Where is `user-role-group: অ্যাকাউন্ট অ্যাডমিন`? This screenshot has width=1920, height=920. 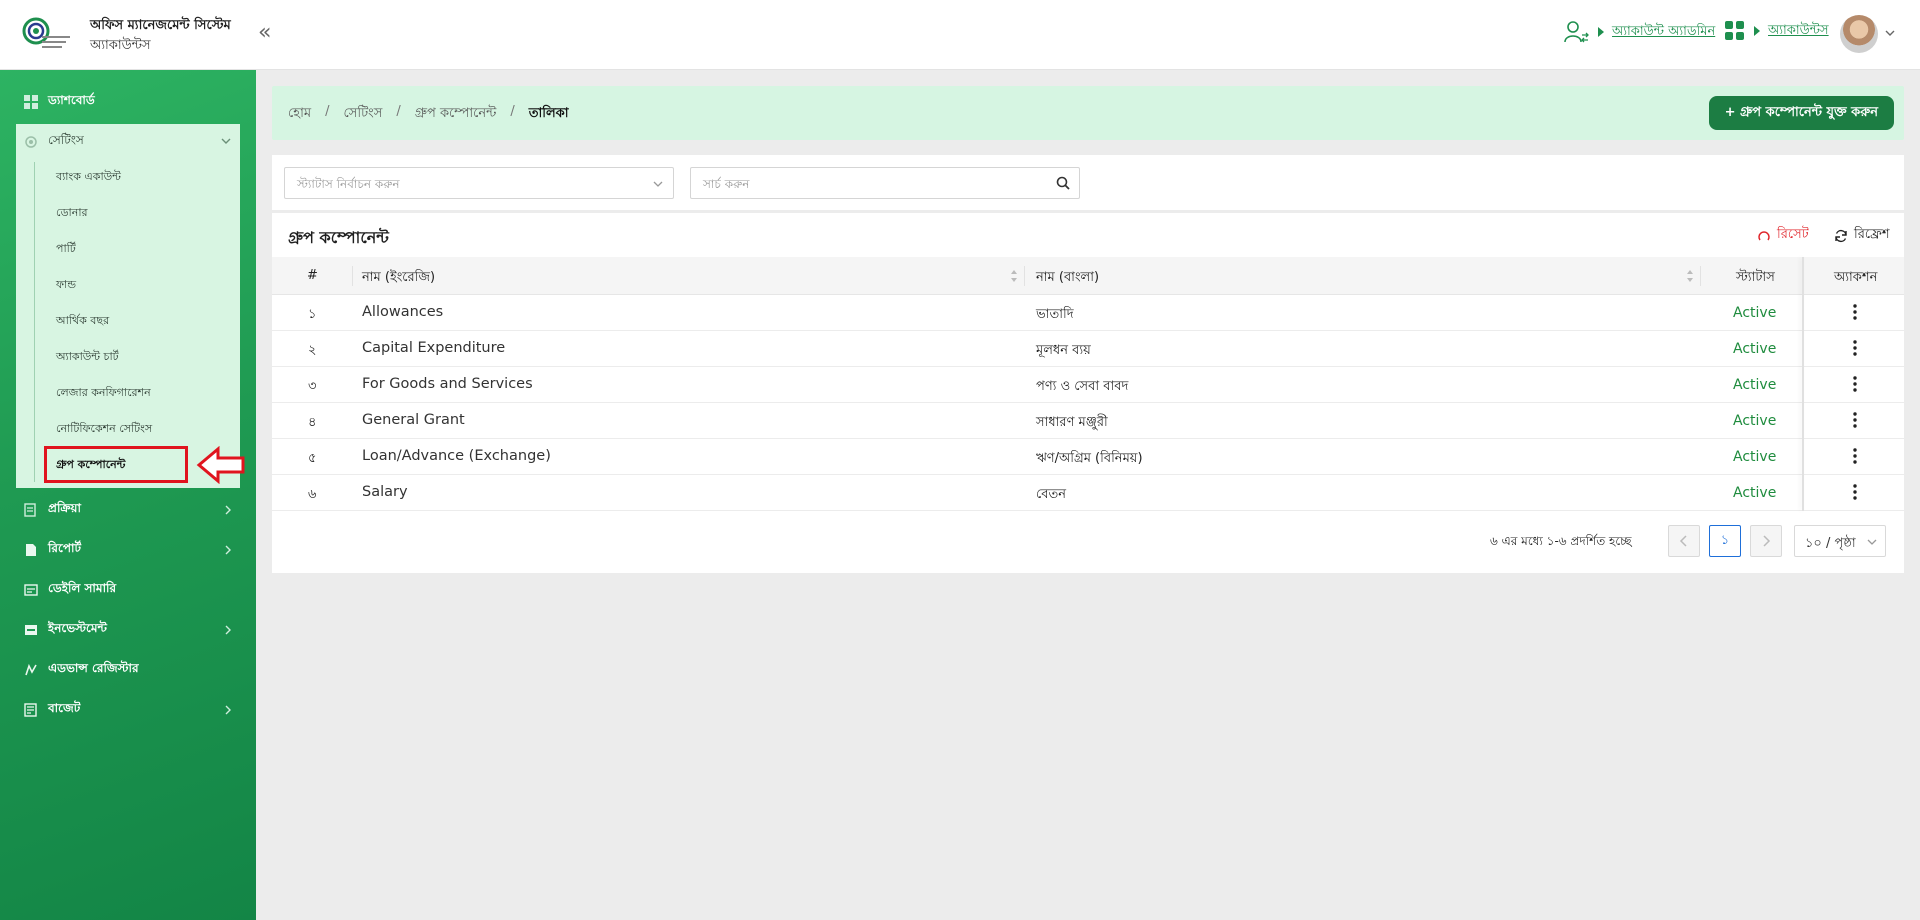 user-role-group: অ্যাকাউন্ট অ্যাডমিন is located at coordinates (1639, 32).